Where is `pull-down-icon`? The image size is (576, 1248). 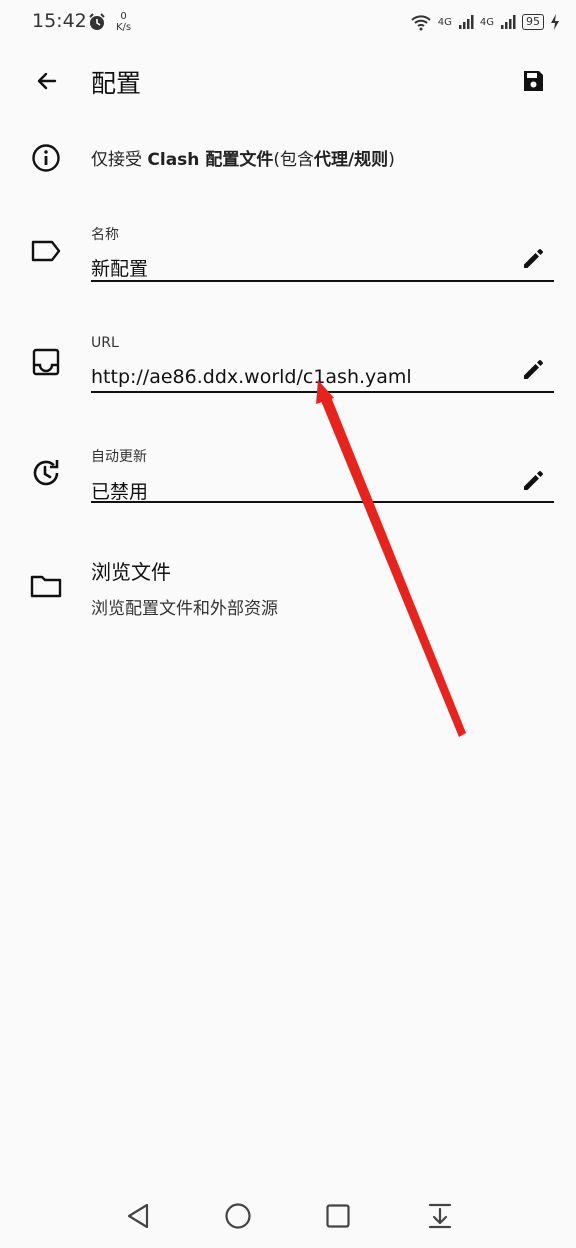 pull-down-icon is located at coordinates (440, 1216).